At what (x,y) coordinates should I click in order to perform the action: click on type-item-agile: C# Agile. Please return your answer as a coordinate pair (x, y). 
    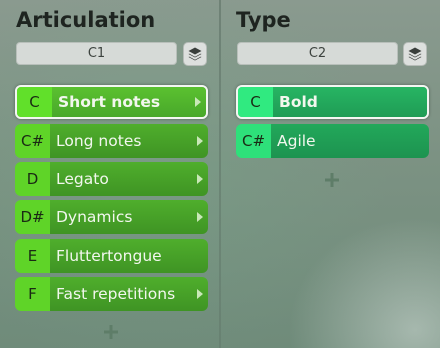
    Looking at the image, I should click on (332, 141).